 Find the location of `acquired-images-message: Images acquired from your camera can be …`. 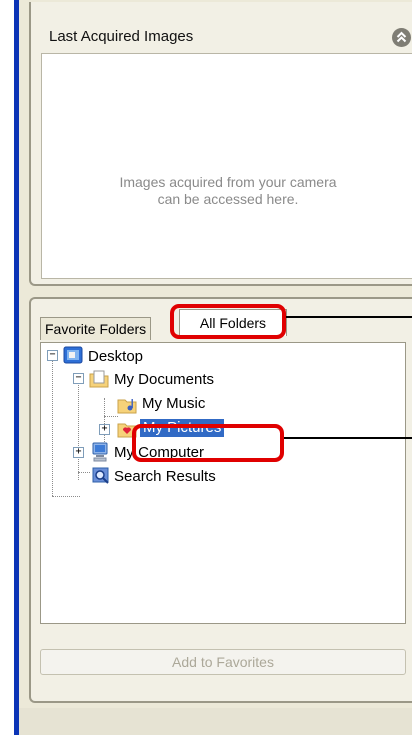

acquired-images-message: Images acquired from your camera can be … is located at coordinates (227, 191).